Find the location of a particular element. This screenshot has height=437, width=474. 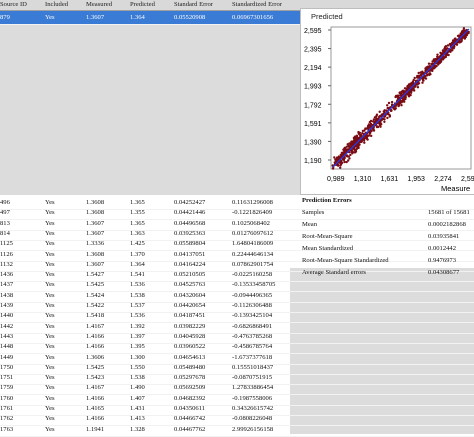

col-included: Included is located at coordinates (56, 4).